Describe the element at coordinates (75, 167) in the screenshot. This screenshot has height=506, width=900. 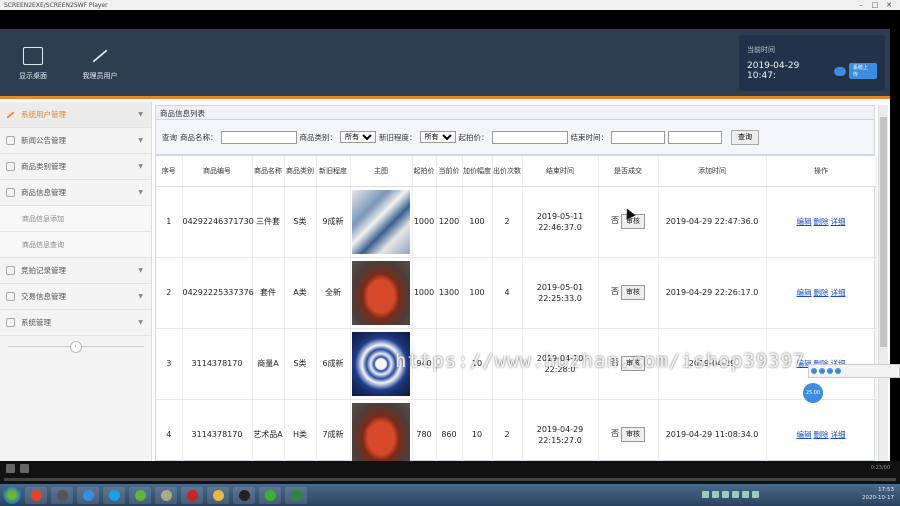
I see `sidebar-item-categories: 商品类别管理 ▼` at that location.